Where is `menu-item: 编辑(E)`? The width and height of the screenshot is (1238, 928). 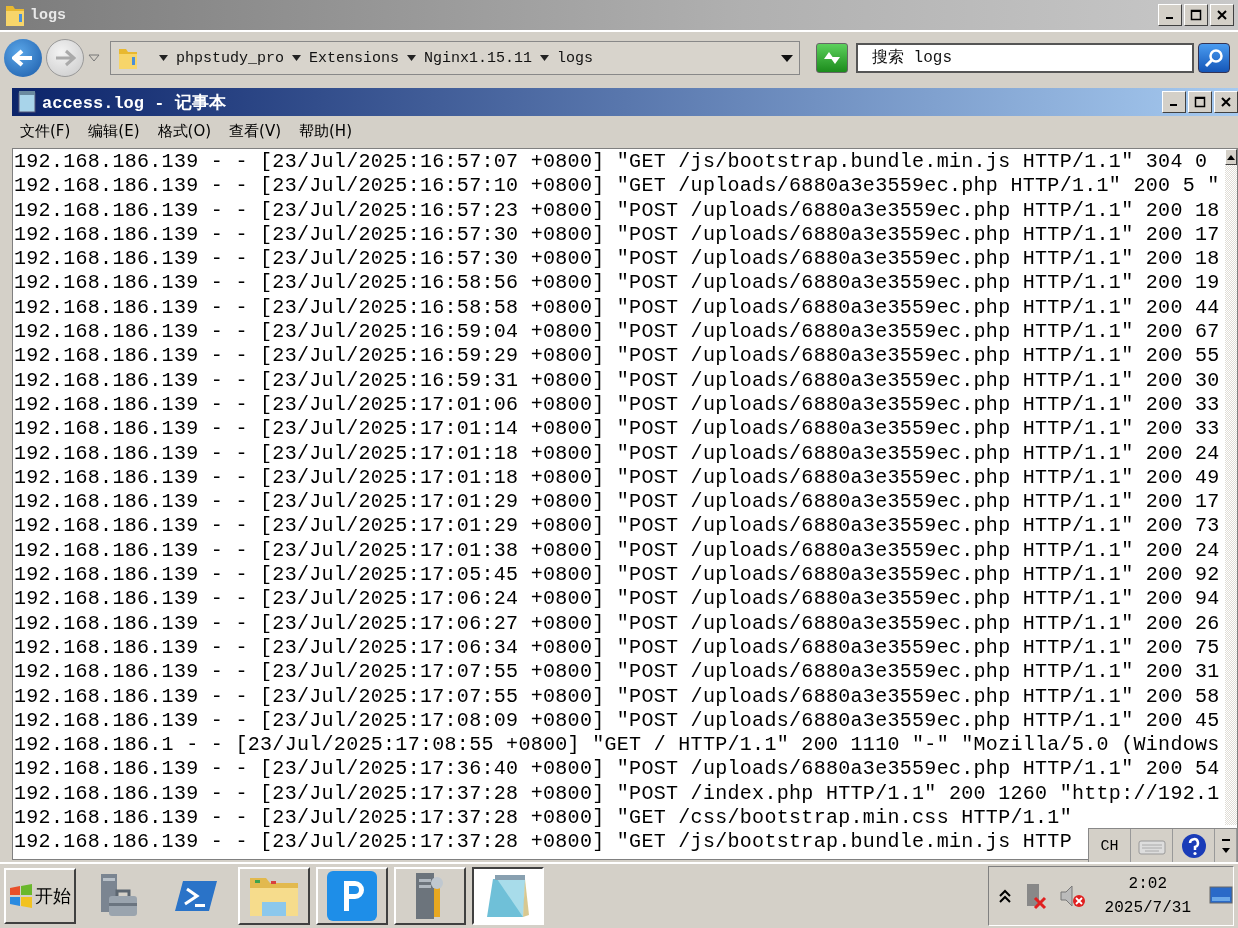
menu-item: 编辑(E) is located at coordinates (114, 131).